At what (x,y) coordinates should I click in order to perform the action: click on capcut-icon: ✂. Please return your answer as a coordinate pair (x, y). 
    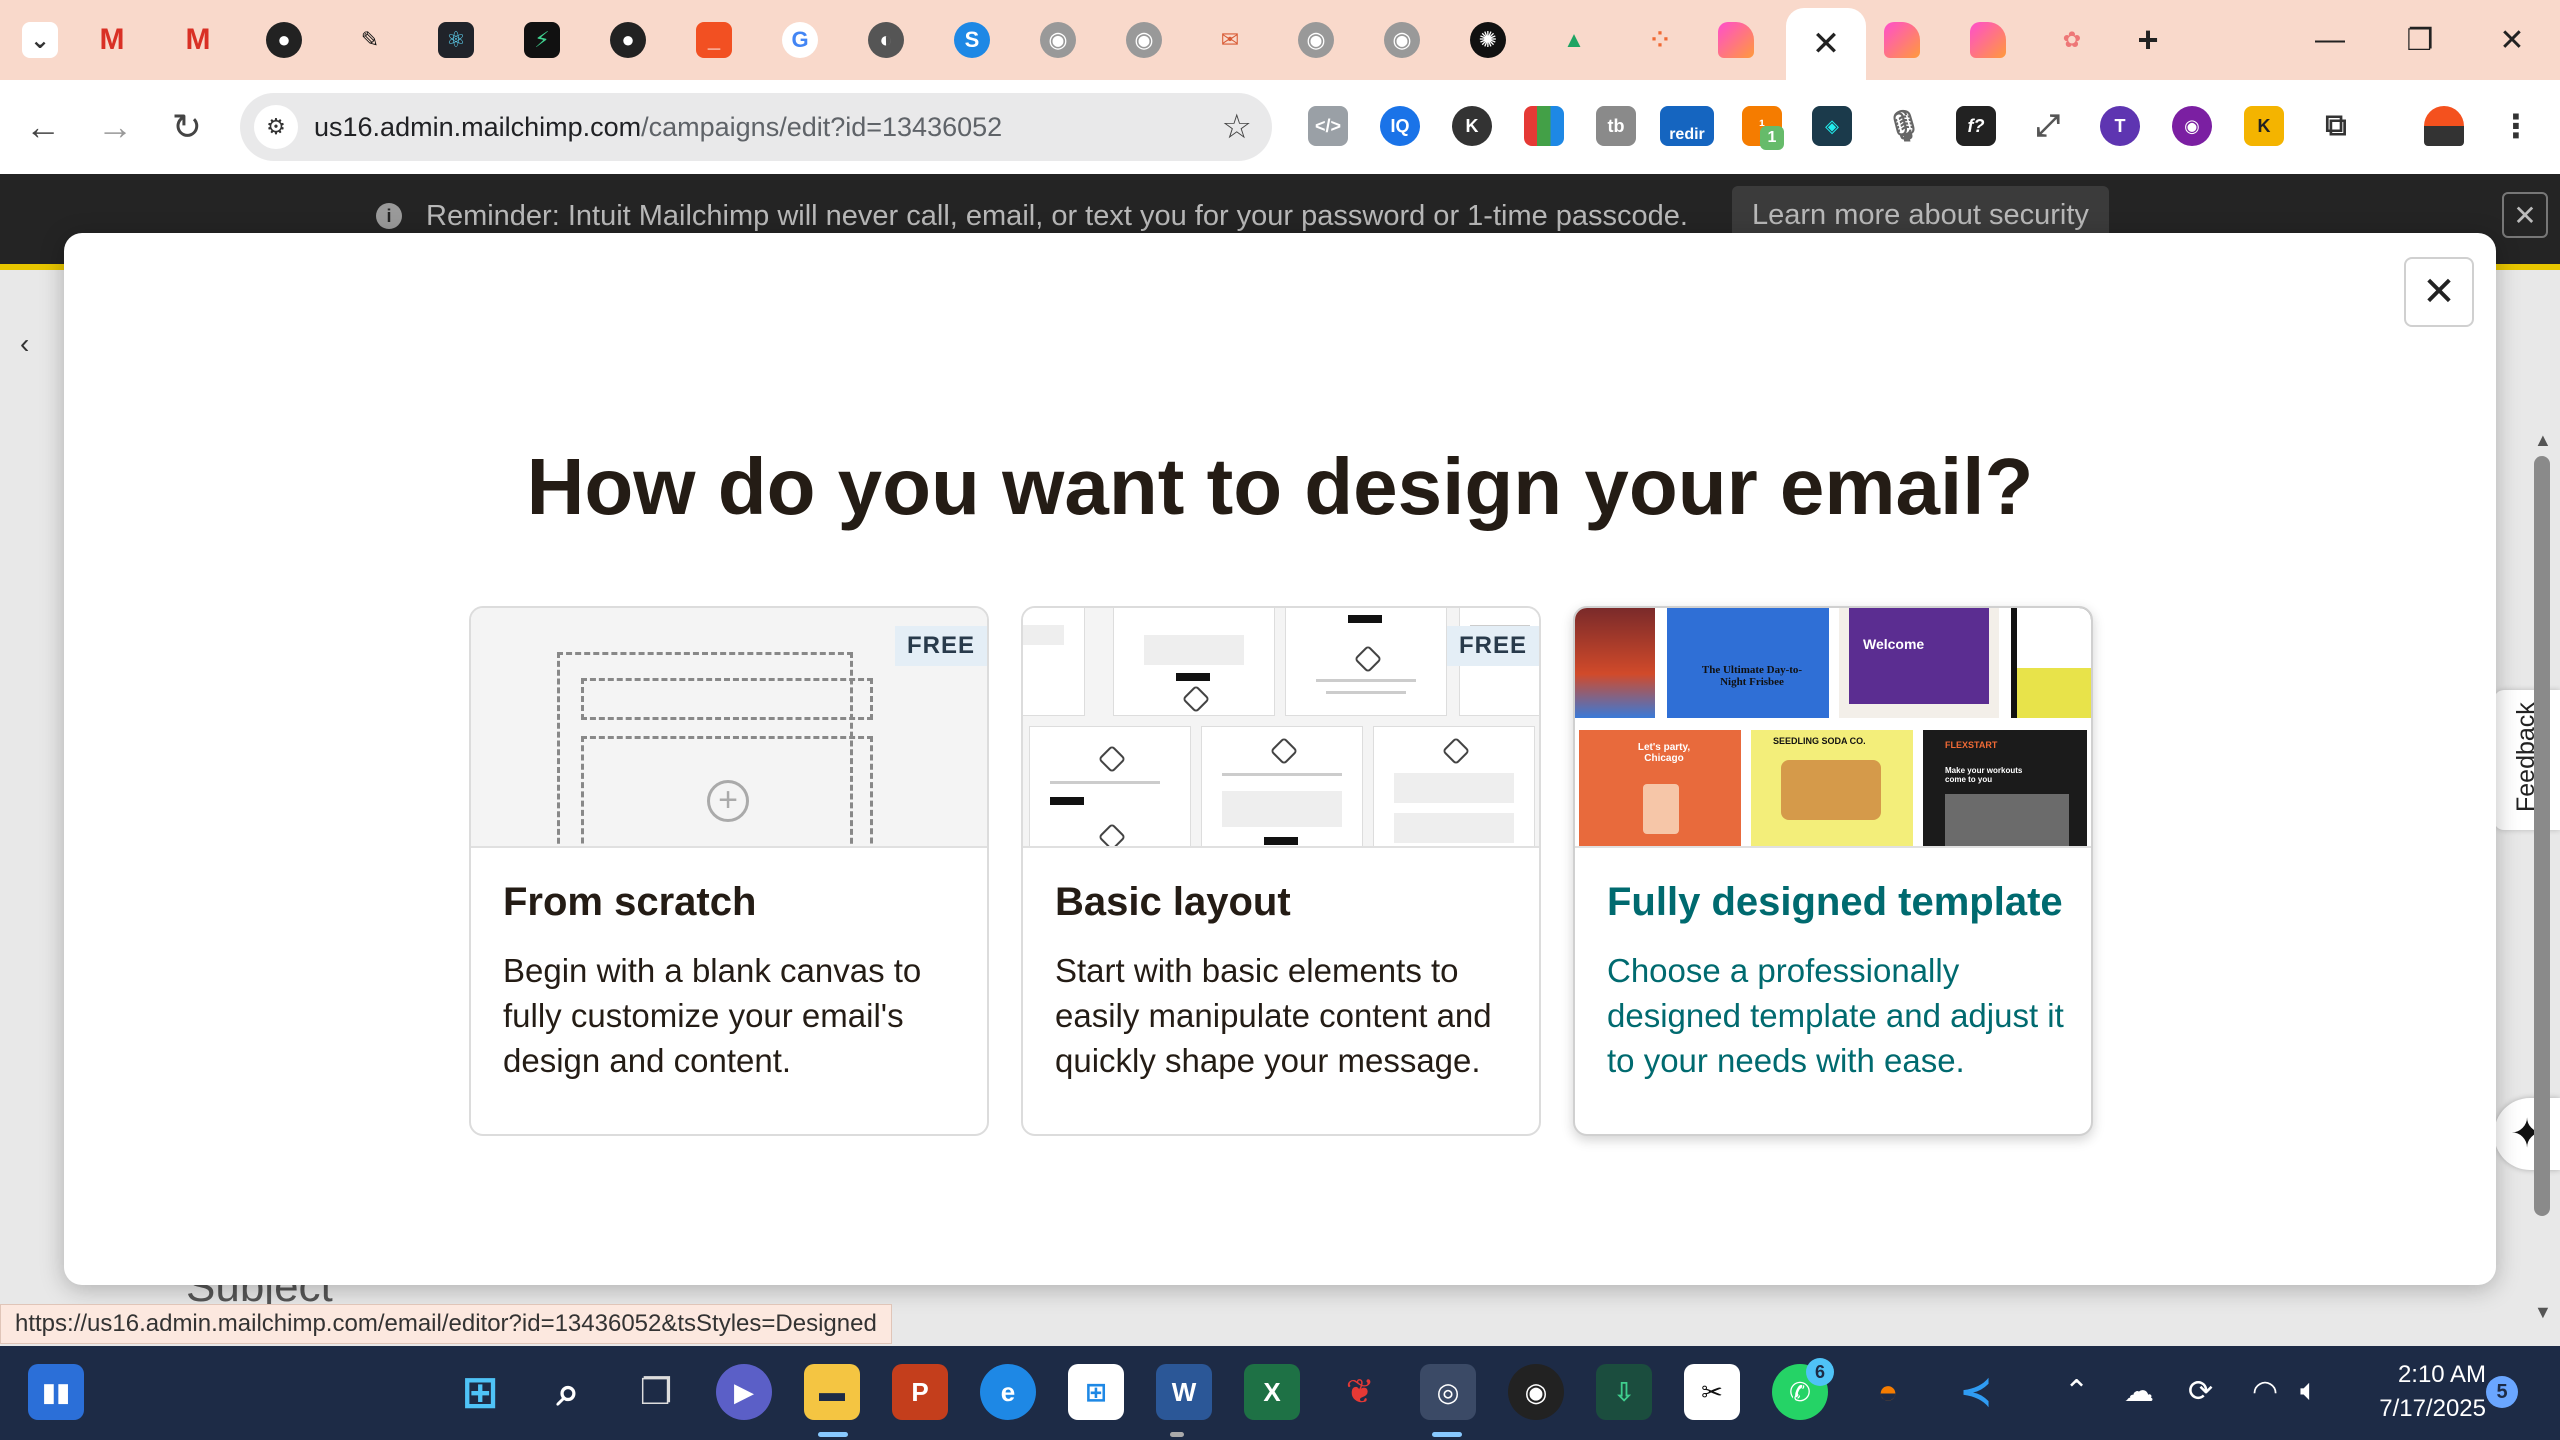
    Looking at the image, I should click on (1712, 1392).